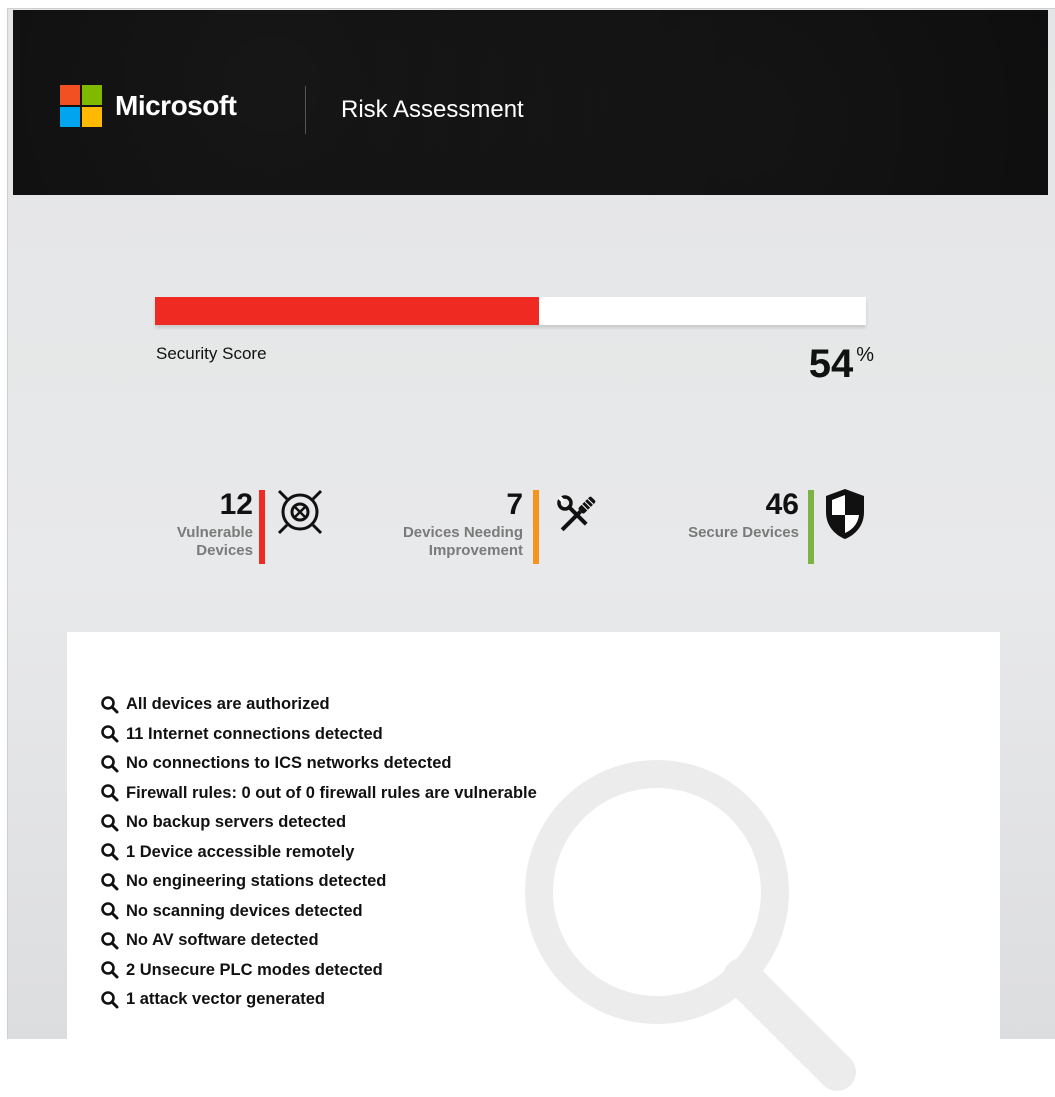 This screenshot has width=1055, height=1097. Describe the element at coordinates (514, 504) in the screenshot. I see `stat-count: 7` at that location.